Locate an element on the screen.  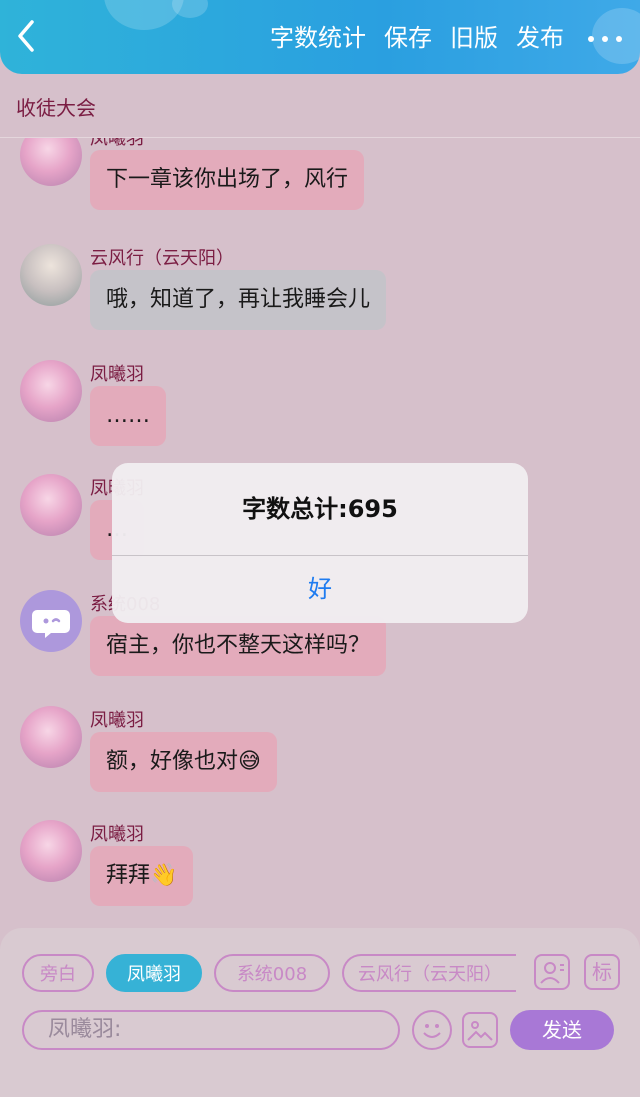
word-count-button: 字数统计 is located at coordinates (318, 38).